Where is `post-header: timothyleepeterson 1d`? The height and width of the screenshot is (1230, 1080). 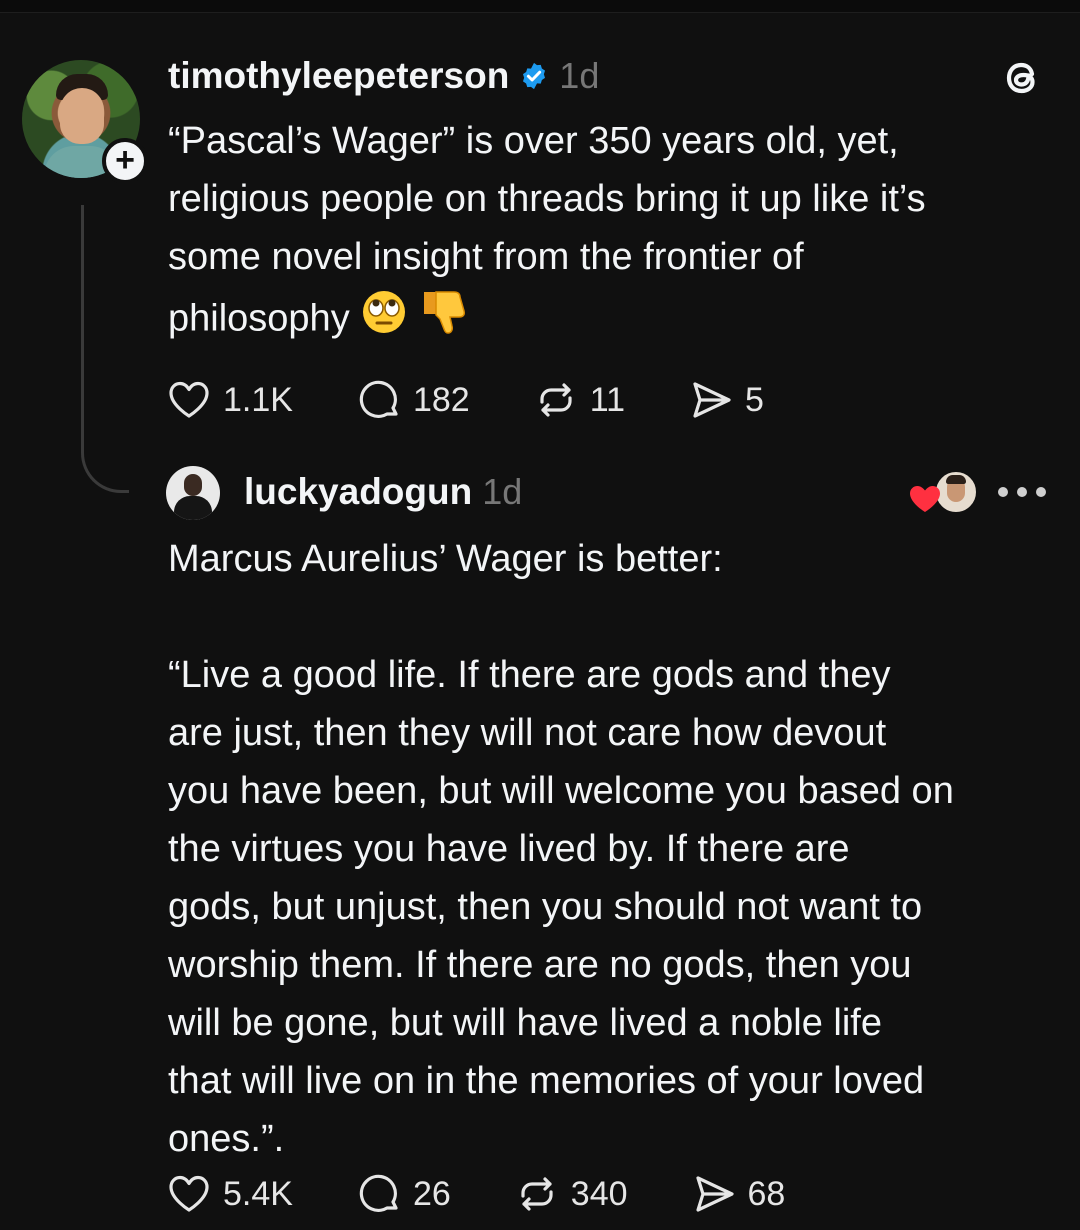 post-header: timothyleepeterson 1d is located at coordinates (383, 76).